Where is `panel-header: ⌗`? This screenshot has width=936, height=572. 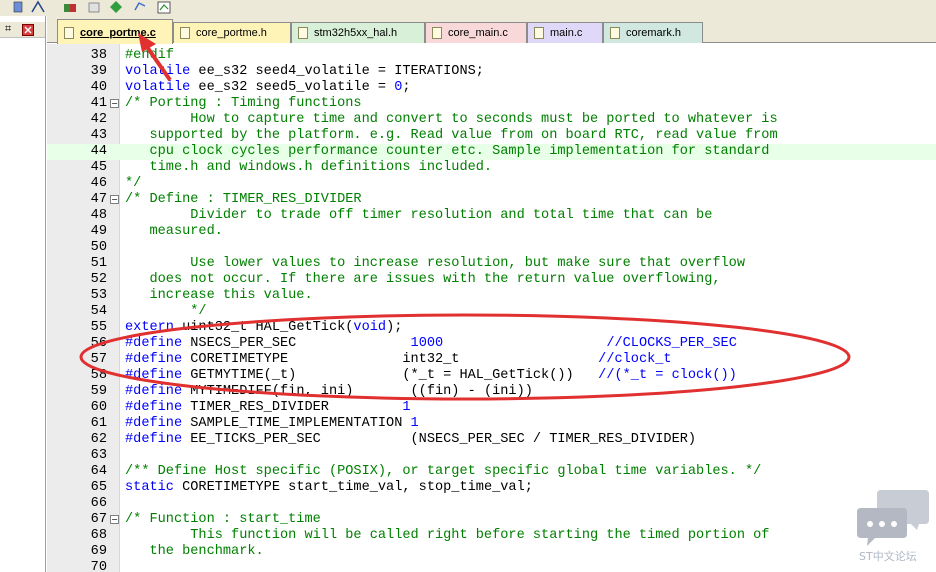
panel-header: ⌗ is located at coordinates (22, 30).